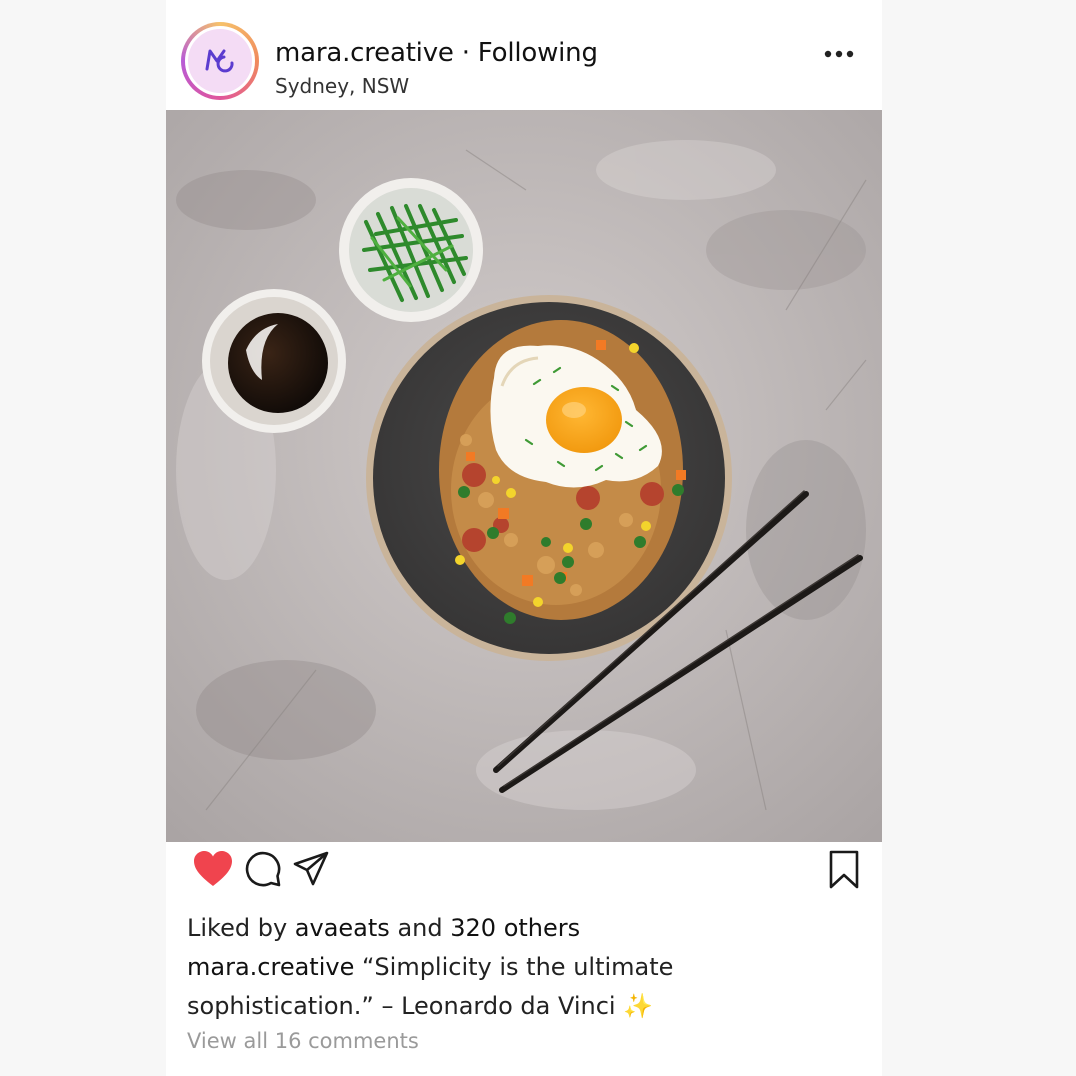 The image size is (1076, 1076). What do you see at coordinates (342, 86) in the screenshot?
I see `location-link: Sydney, NSW` at bounding box center [342, 86].